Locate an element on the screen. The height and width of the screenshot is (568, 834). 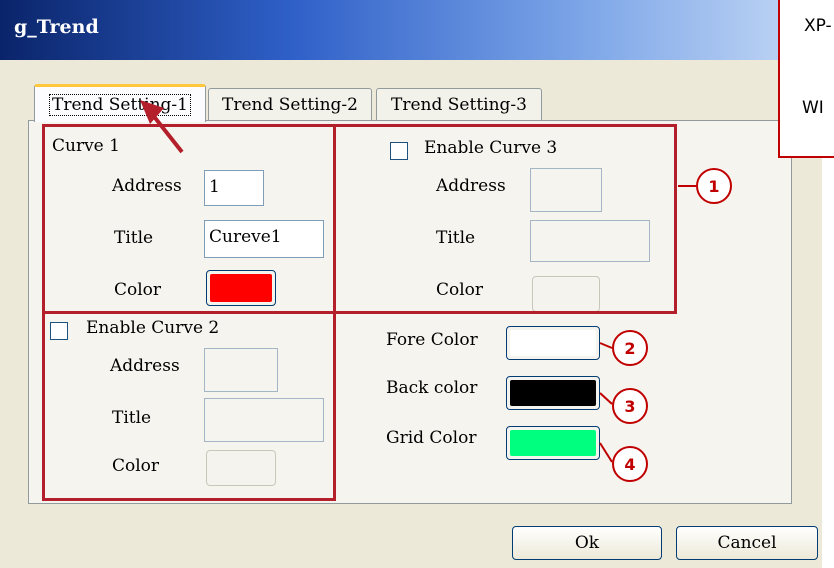
curve1-title-label: Title is located at coordinates (134, 238).